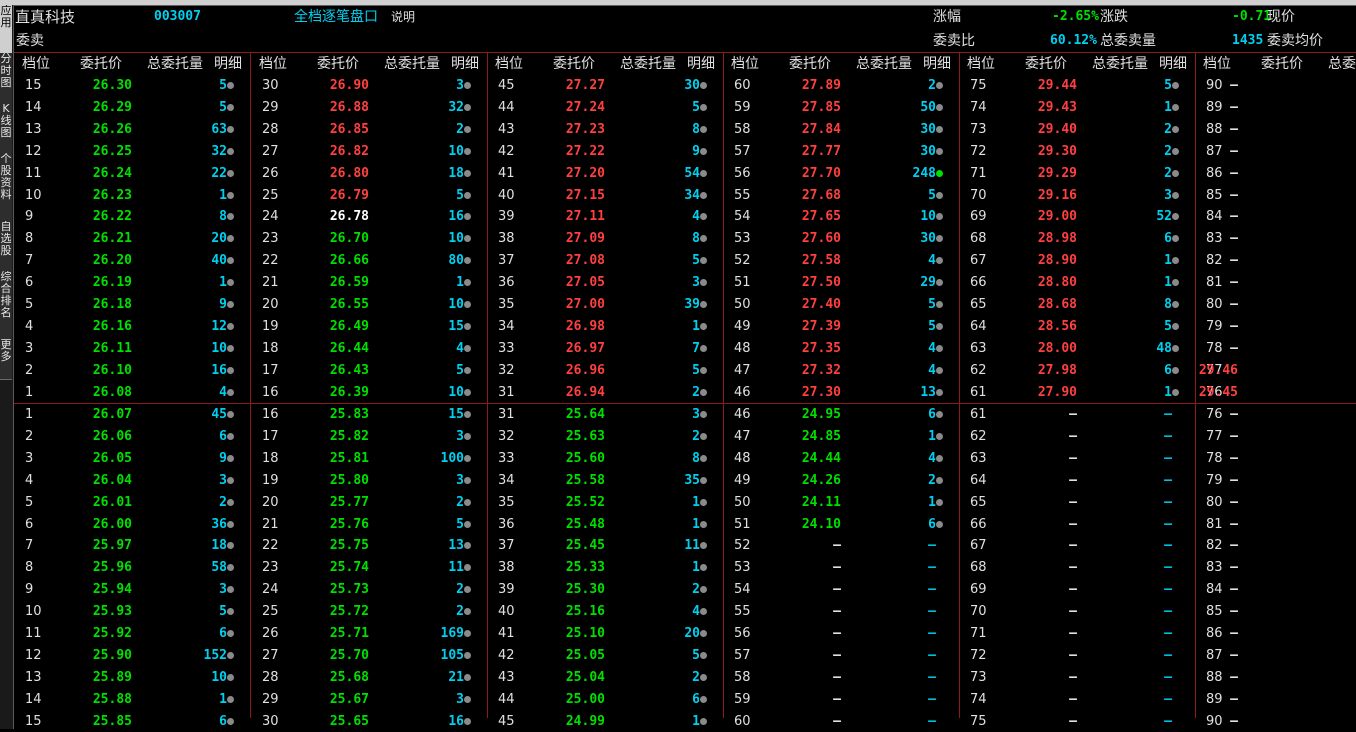 Image resolution: width=1356 pixels, height=732 pixels. I want to click on ask-row: 70 29.16 3, so click(1077, 195).